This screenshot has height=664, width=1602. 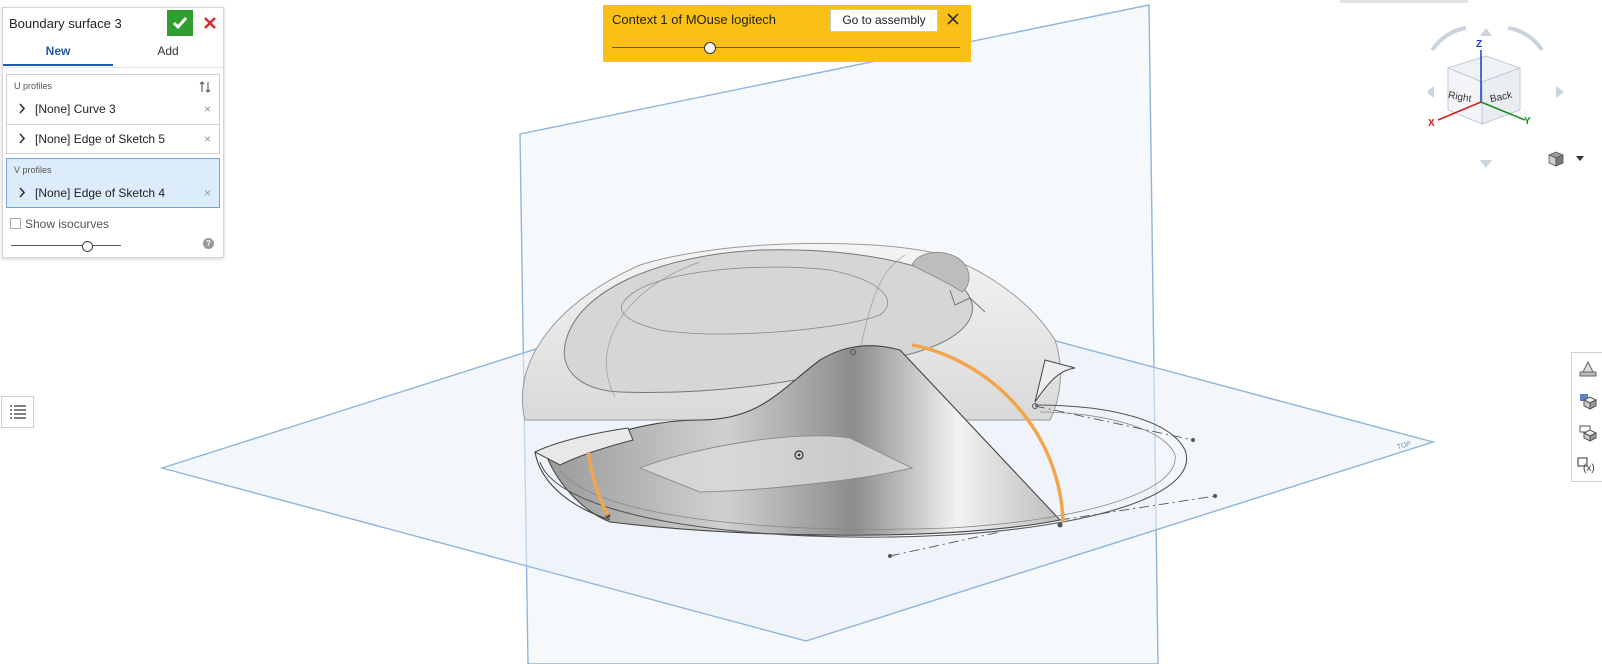 What do you see at coordinates (1566, 160) in the screenshot?
I see `view-options-menu` at bounding box center [1566, 160].